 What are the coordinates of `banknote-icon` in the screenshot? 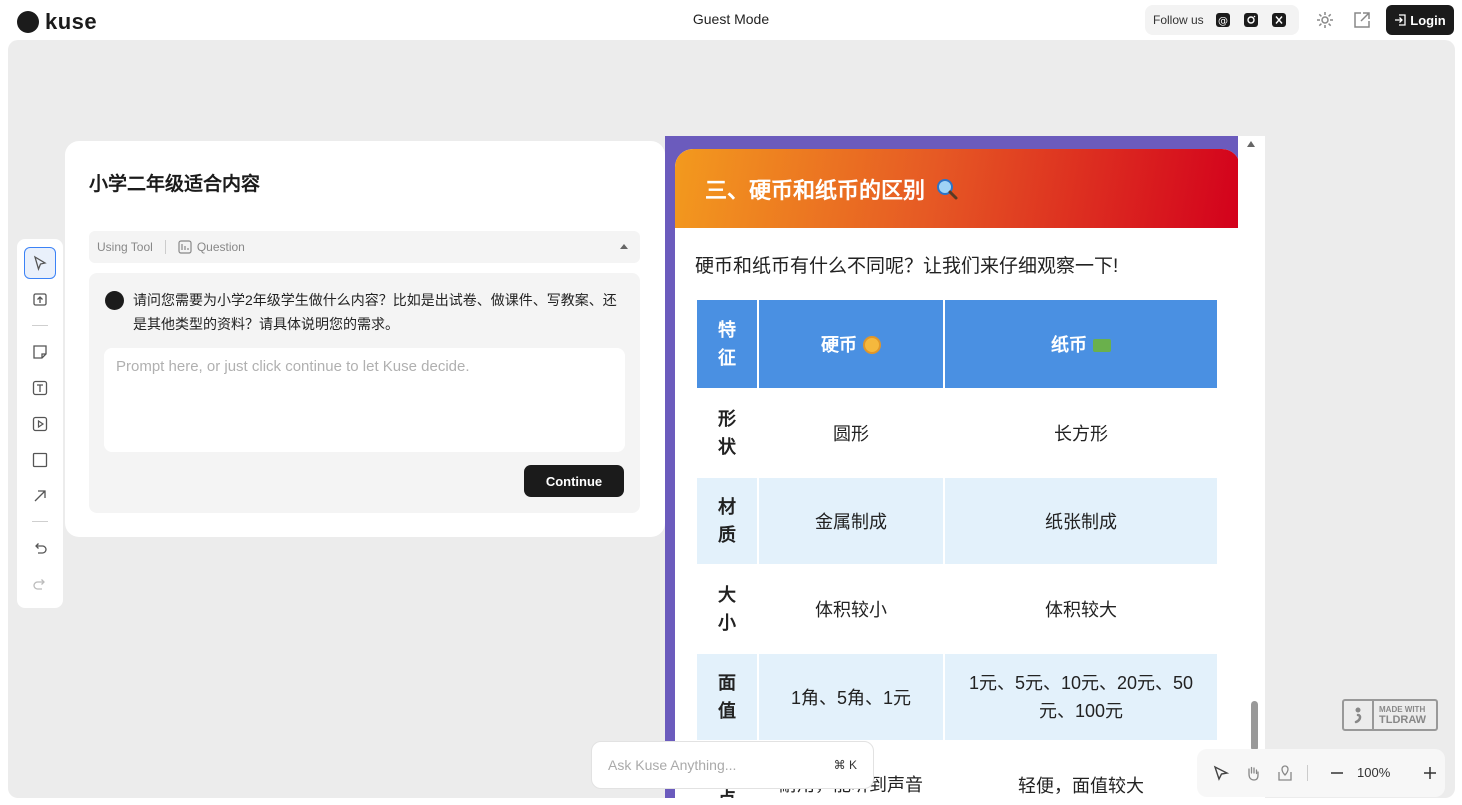 It's located at (1102, 345).